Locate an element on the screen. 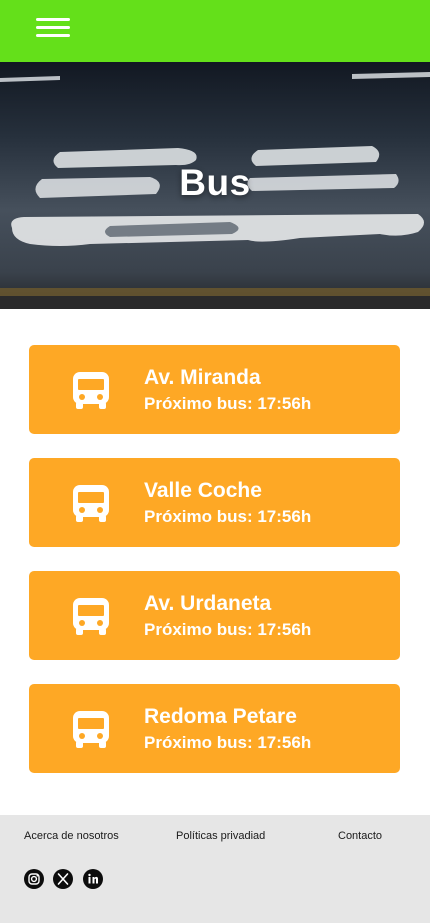 Image resolution: width=430 pixels, height=923 pixels. page-title: Bus is located at coordinates (215, 182).